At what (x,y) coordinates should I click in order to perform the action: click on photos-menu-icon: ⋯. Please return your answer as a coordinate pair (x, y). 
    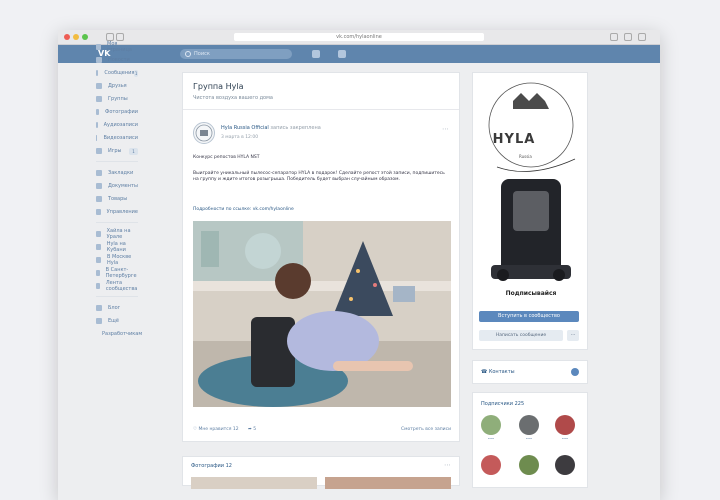
    Looking at the image, I should click on (447, 465).